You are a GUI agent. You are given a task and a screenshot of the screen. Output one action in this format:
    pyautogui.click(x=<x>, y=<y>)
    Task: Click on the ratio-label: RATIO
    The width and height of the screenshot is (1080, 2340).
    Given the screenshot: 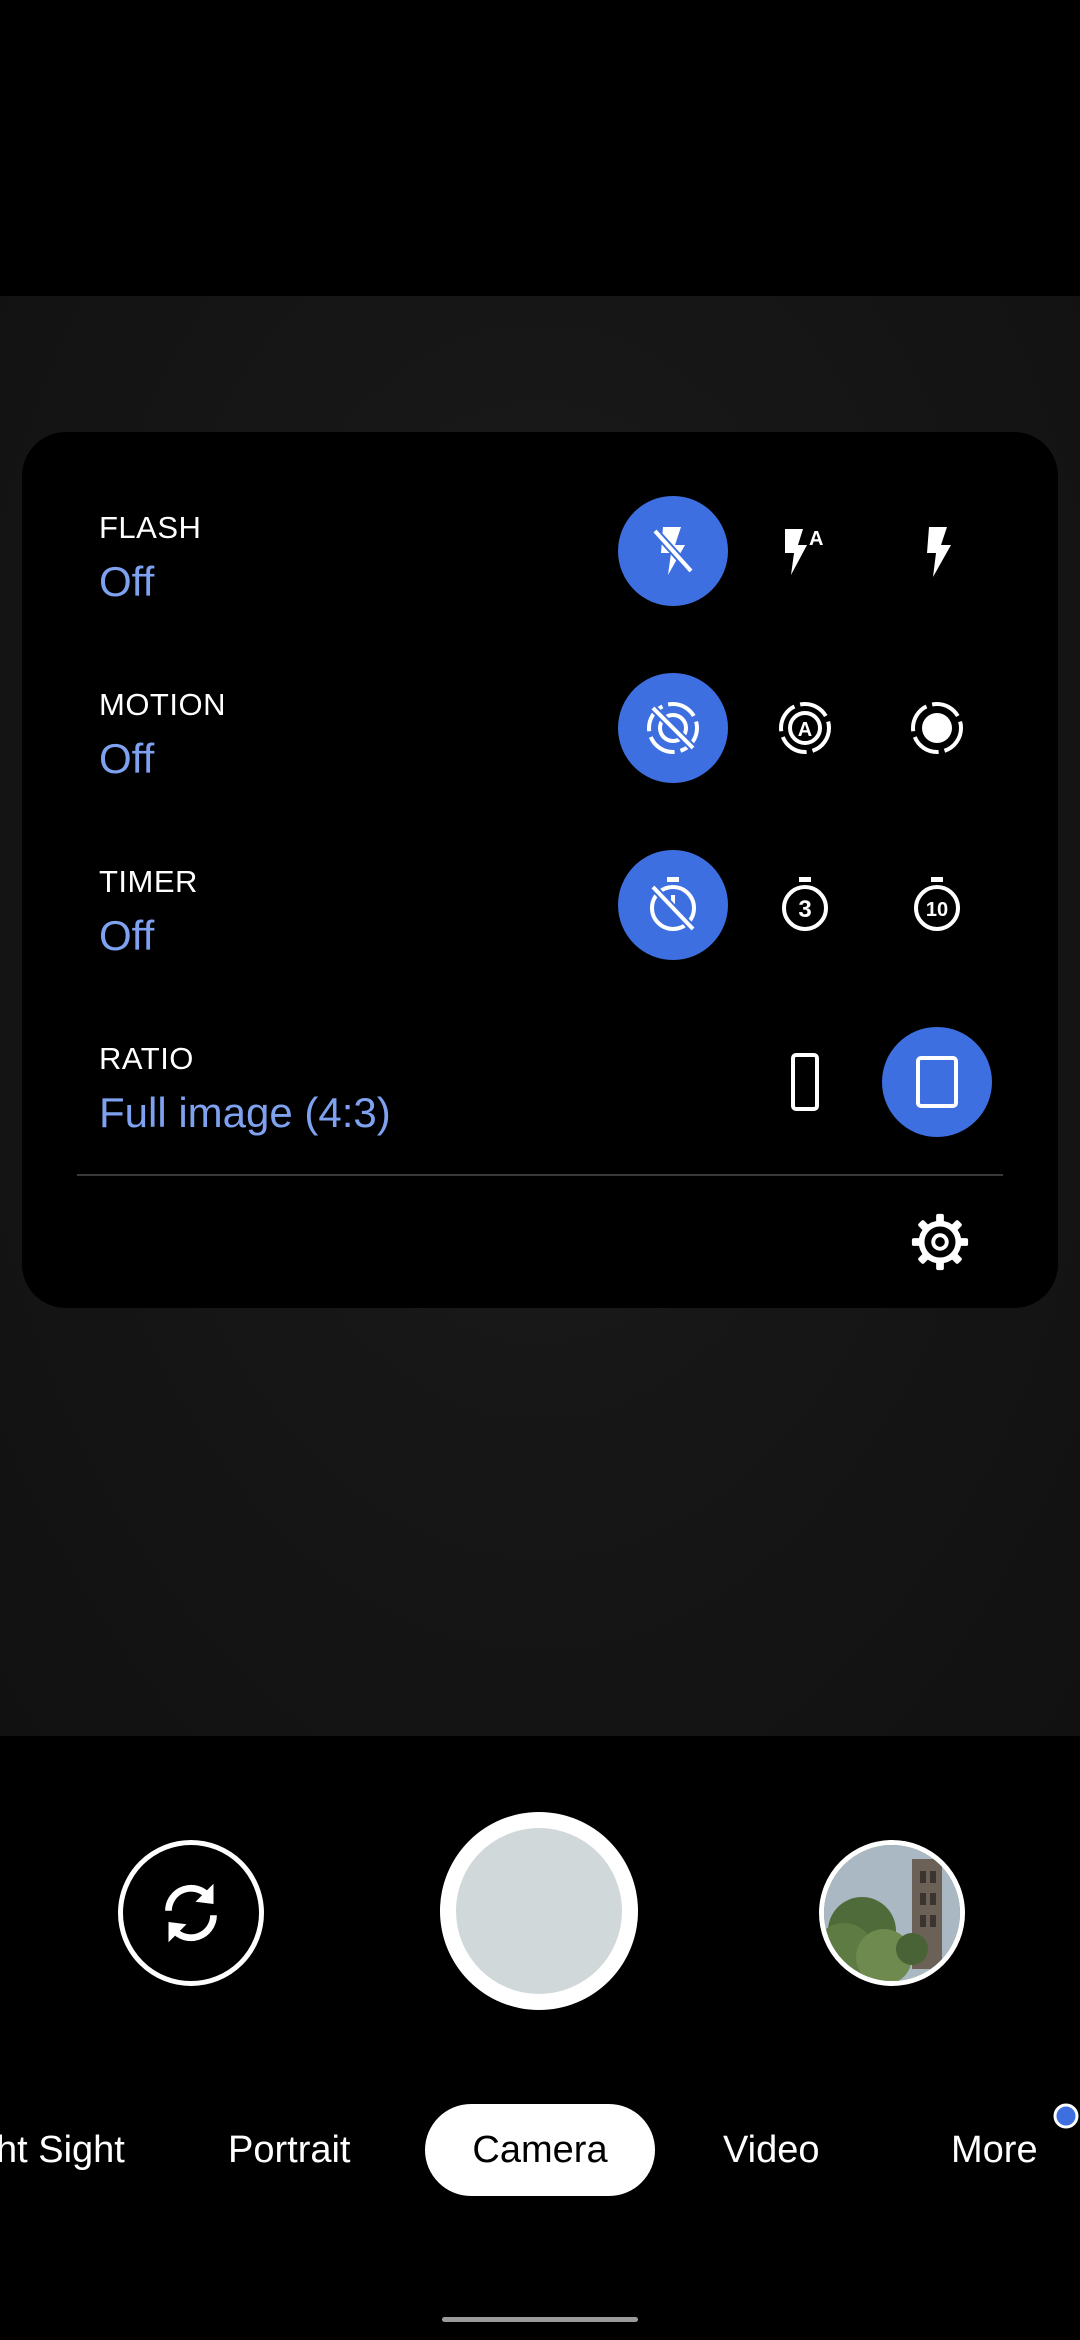 What is the action you would take?
    pyautogui.click(x=146, y=1058)
    